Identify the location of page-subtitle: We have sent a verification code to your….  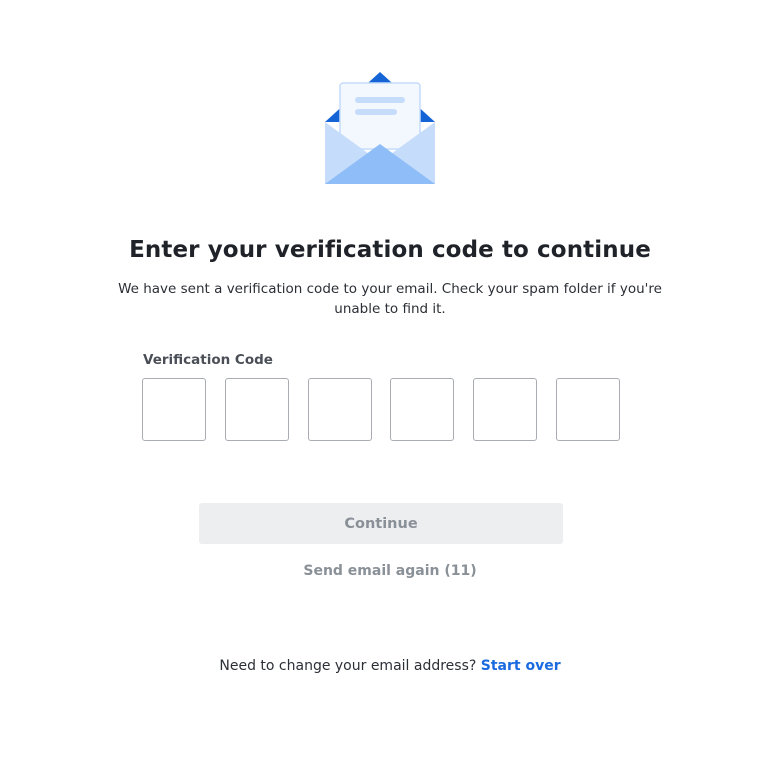
(390, 299).